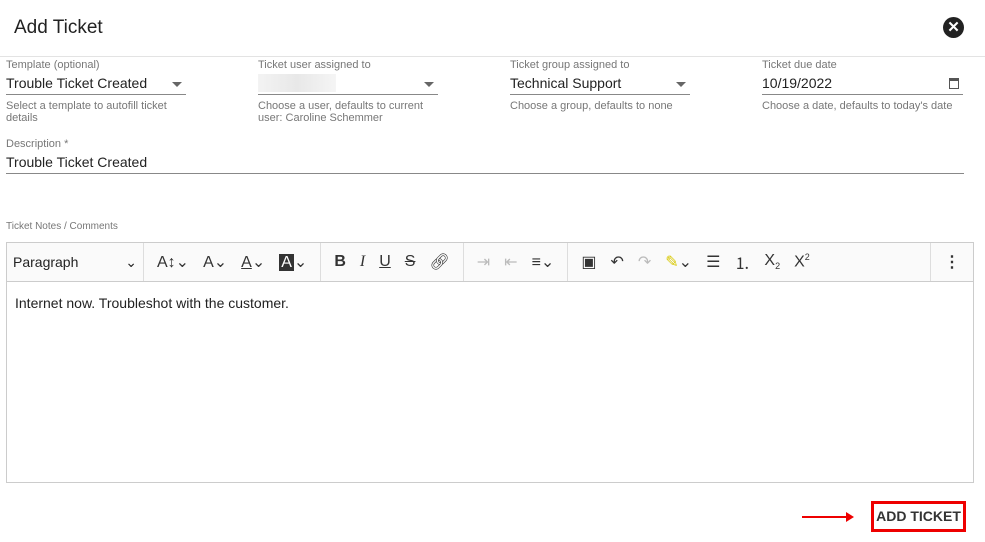  I want to click on blurred-user, so click(297, 83).